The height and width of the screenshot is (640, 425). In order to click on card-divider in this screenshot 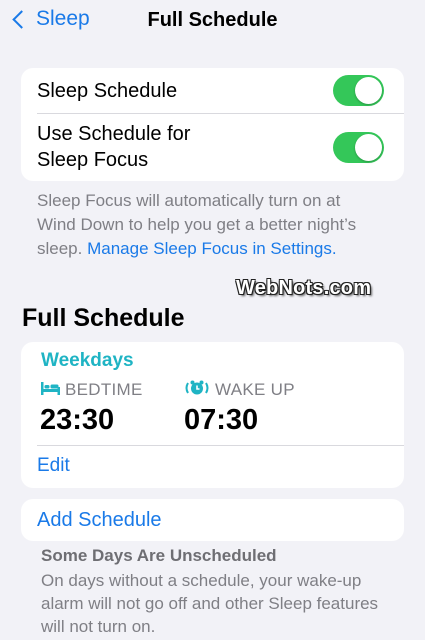, I will do `click(220, 445)`.